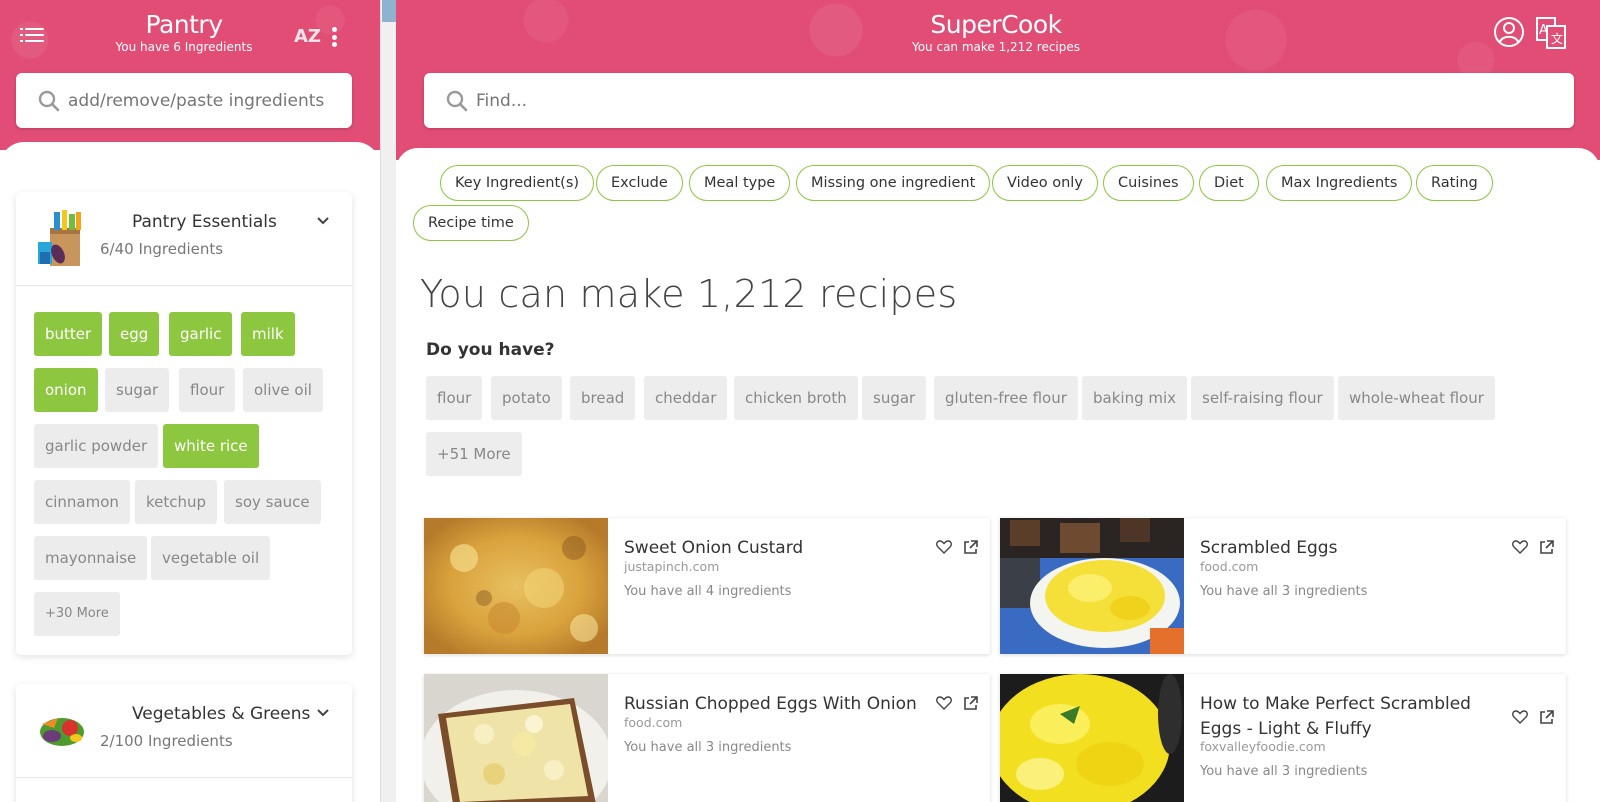 This screenshot has width=1600, height=802. Describe the element at coordinates (996, 24) in the screenshot. I see `app-title: SuperCook` at that location.